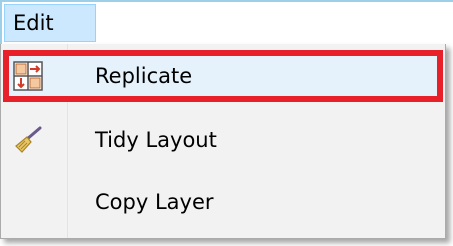  What do you see at coordinates (154, 202) in the screenshot?
I see `menu-item-label: Copy Layer` at bounding box center [154, 202].